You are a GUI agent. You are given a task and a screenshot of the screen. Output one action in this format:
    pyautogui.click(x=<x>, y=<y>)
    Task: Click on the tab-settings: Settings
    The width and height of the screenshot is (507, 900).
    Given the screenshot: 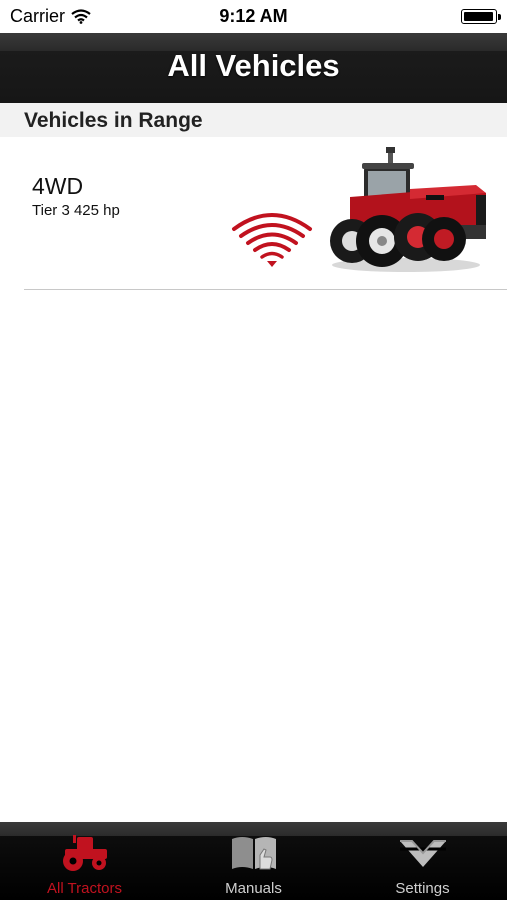 What is the action you would take?
    pyautogui.click(x=422, y=861)
    